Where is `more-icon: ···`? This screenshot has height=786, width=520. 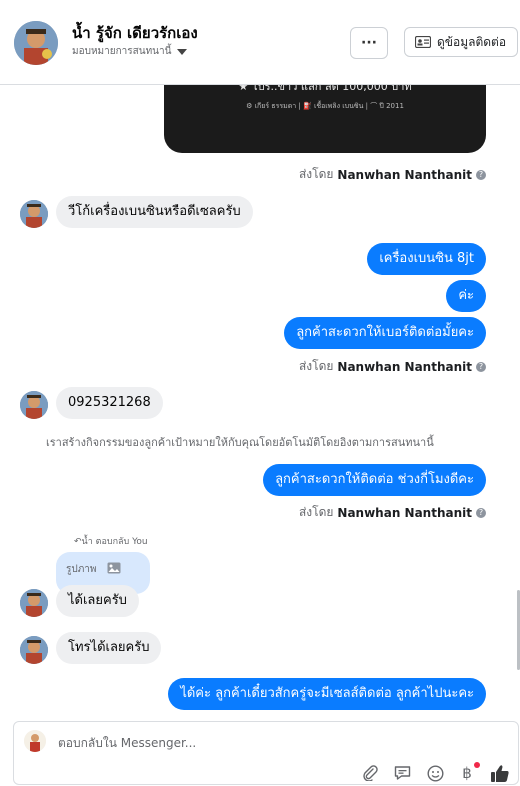 more-icon: ··· is located at coordinates (369, 43).